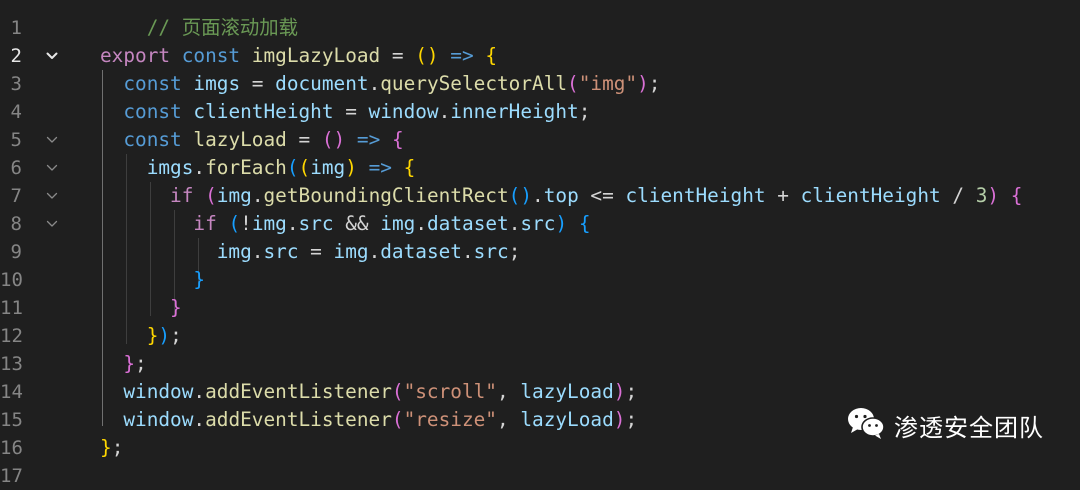 This screenshot has height=490, width=1080. I want to click on code-text: });, so click(141, 336).